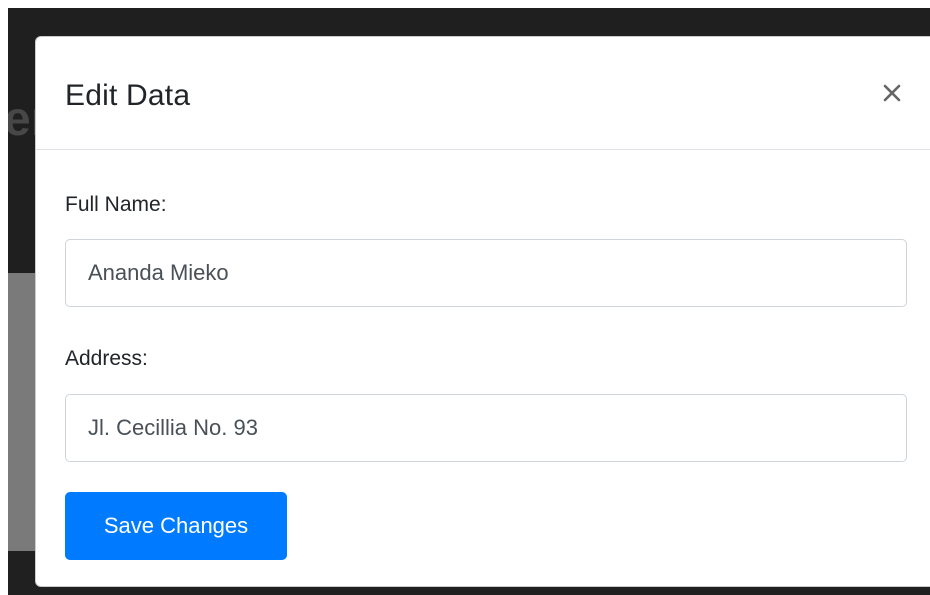  I want to click on address-input, so click(486, 428).